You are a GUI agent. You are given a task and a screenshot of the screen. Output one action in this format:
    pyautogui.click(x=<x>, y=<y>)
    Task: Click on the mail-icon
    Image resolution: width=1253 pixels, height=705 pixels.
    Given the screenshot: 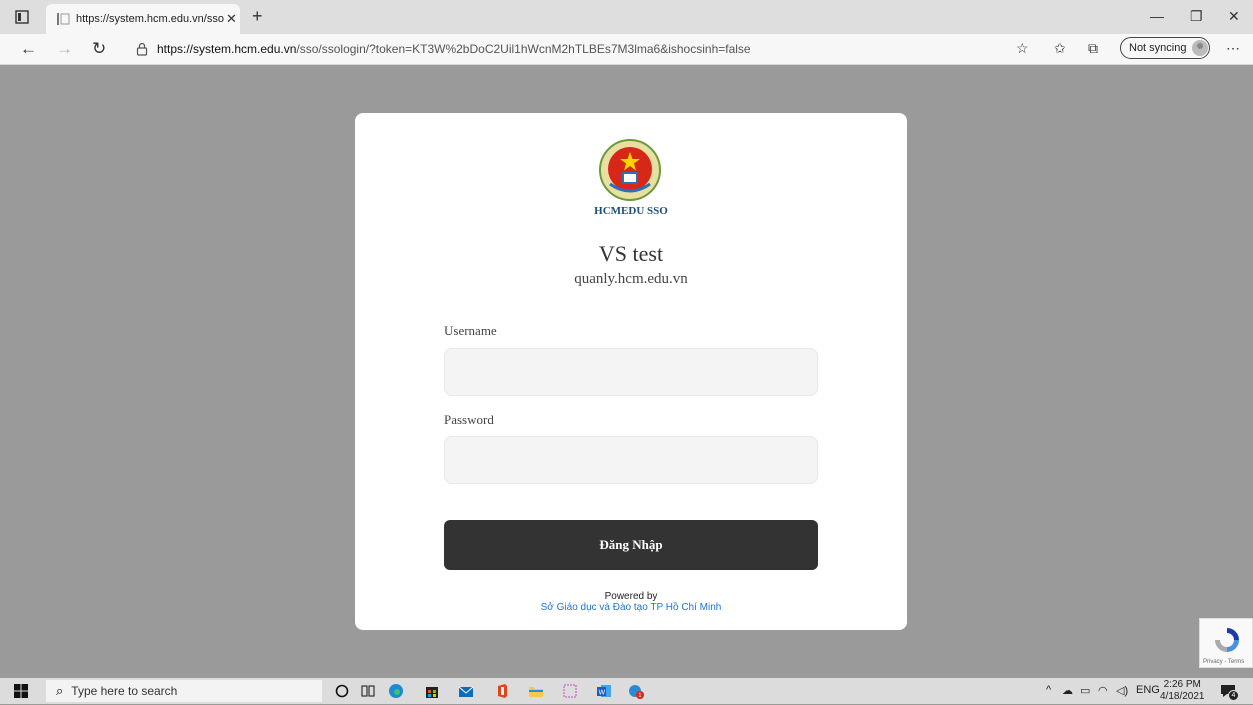 What is the action you would take?
    pyautogui.click(x=466, y=691)
    